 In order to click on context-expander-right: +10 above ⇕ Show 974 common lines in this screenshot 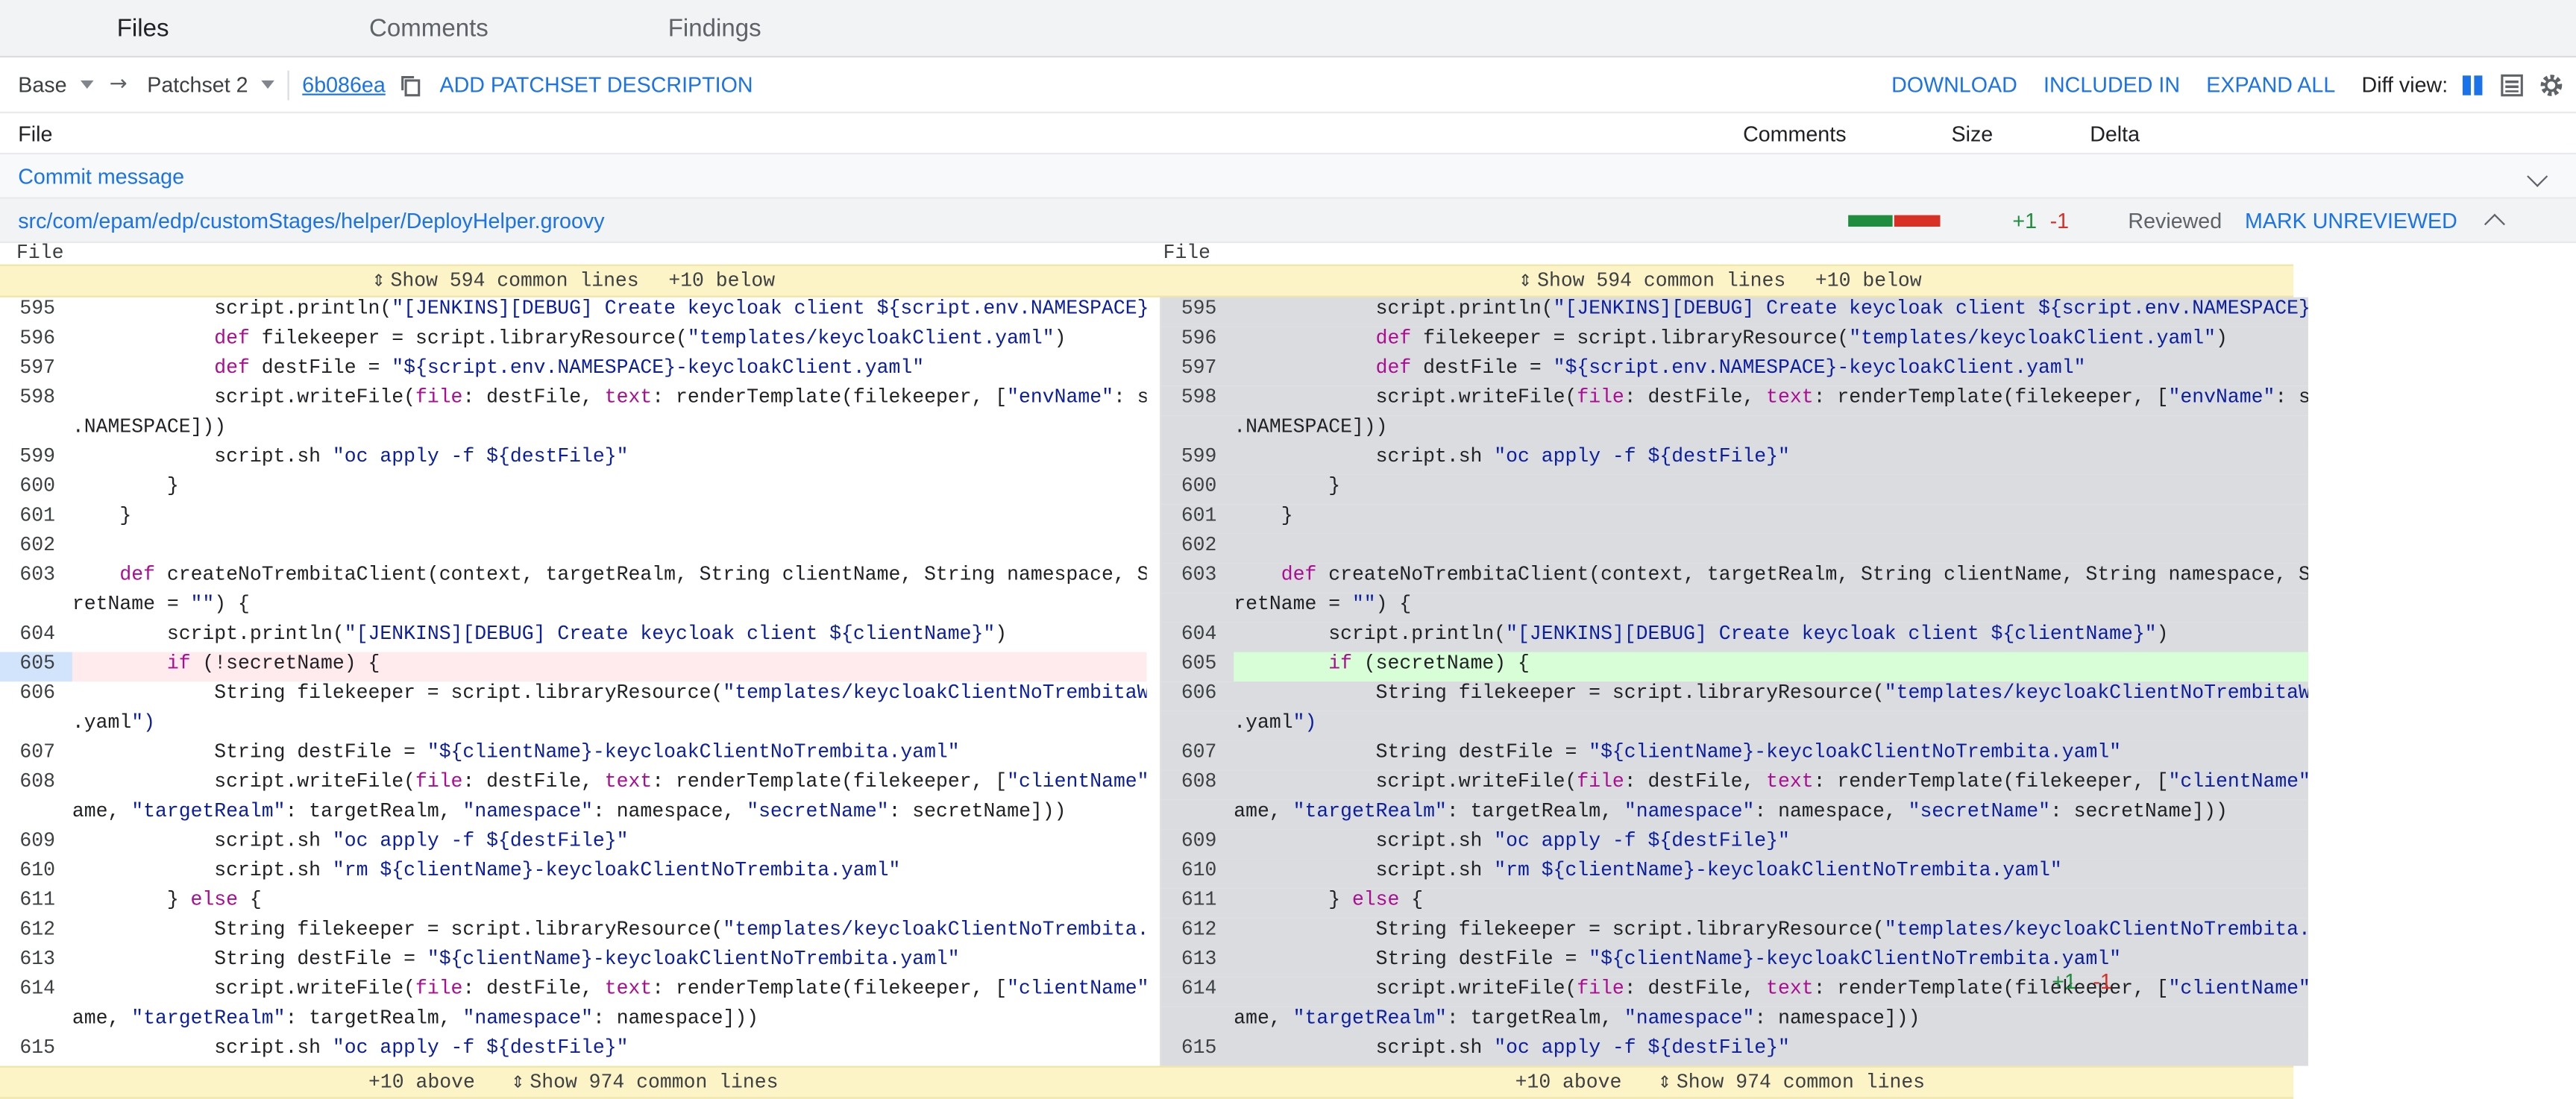, I will do `click(1721, 1083)`.